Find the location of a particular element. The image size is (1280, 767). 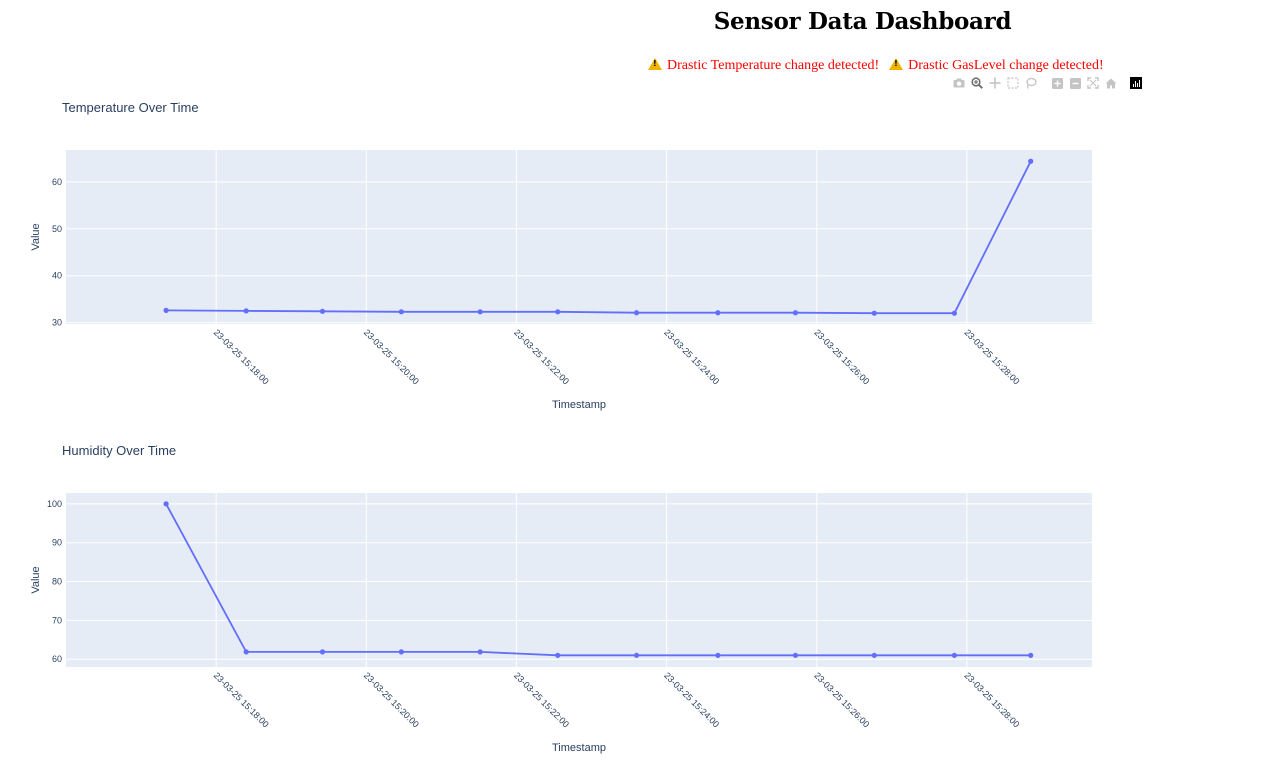

y-tick-label: 50 is located at coordinates (57, 229).